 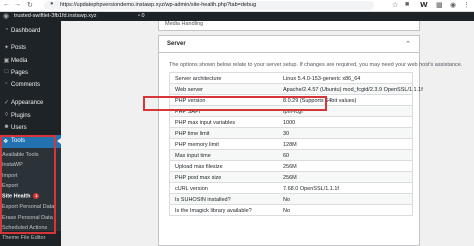 What do you see at coordinates (293, 111) in the screenshot?
I see `row-value: fpm-fcgi` at bounding box center [293, 111].